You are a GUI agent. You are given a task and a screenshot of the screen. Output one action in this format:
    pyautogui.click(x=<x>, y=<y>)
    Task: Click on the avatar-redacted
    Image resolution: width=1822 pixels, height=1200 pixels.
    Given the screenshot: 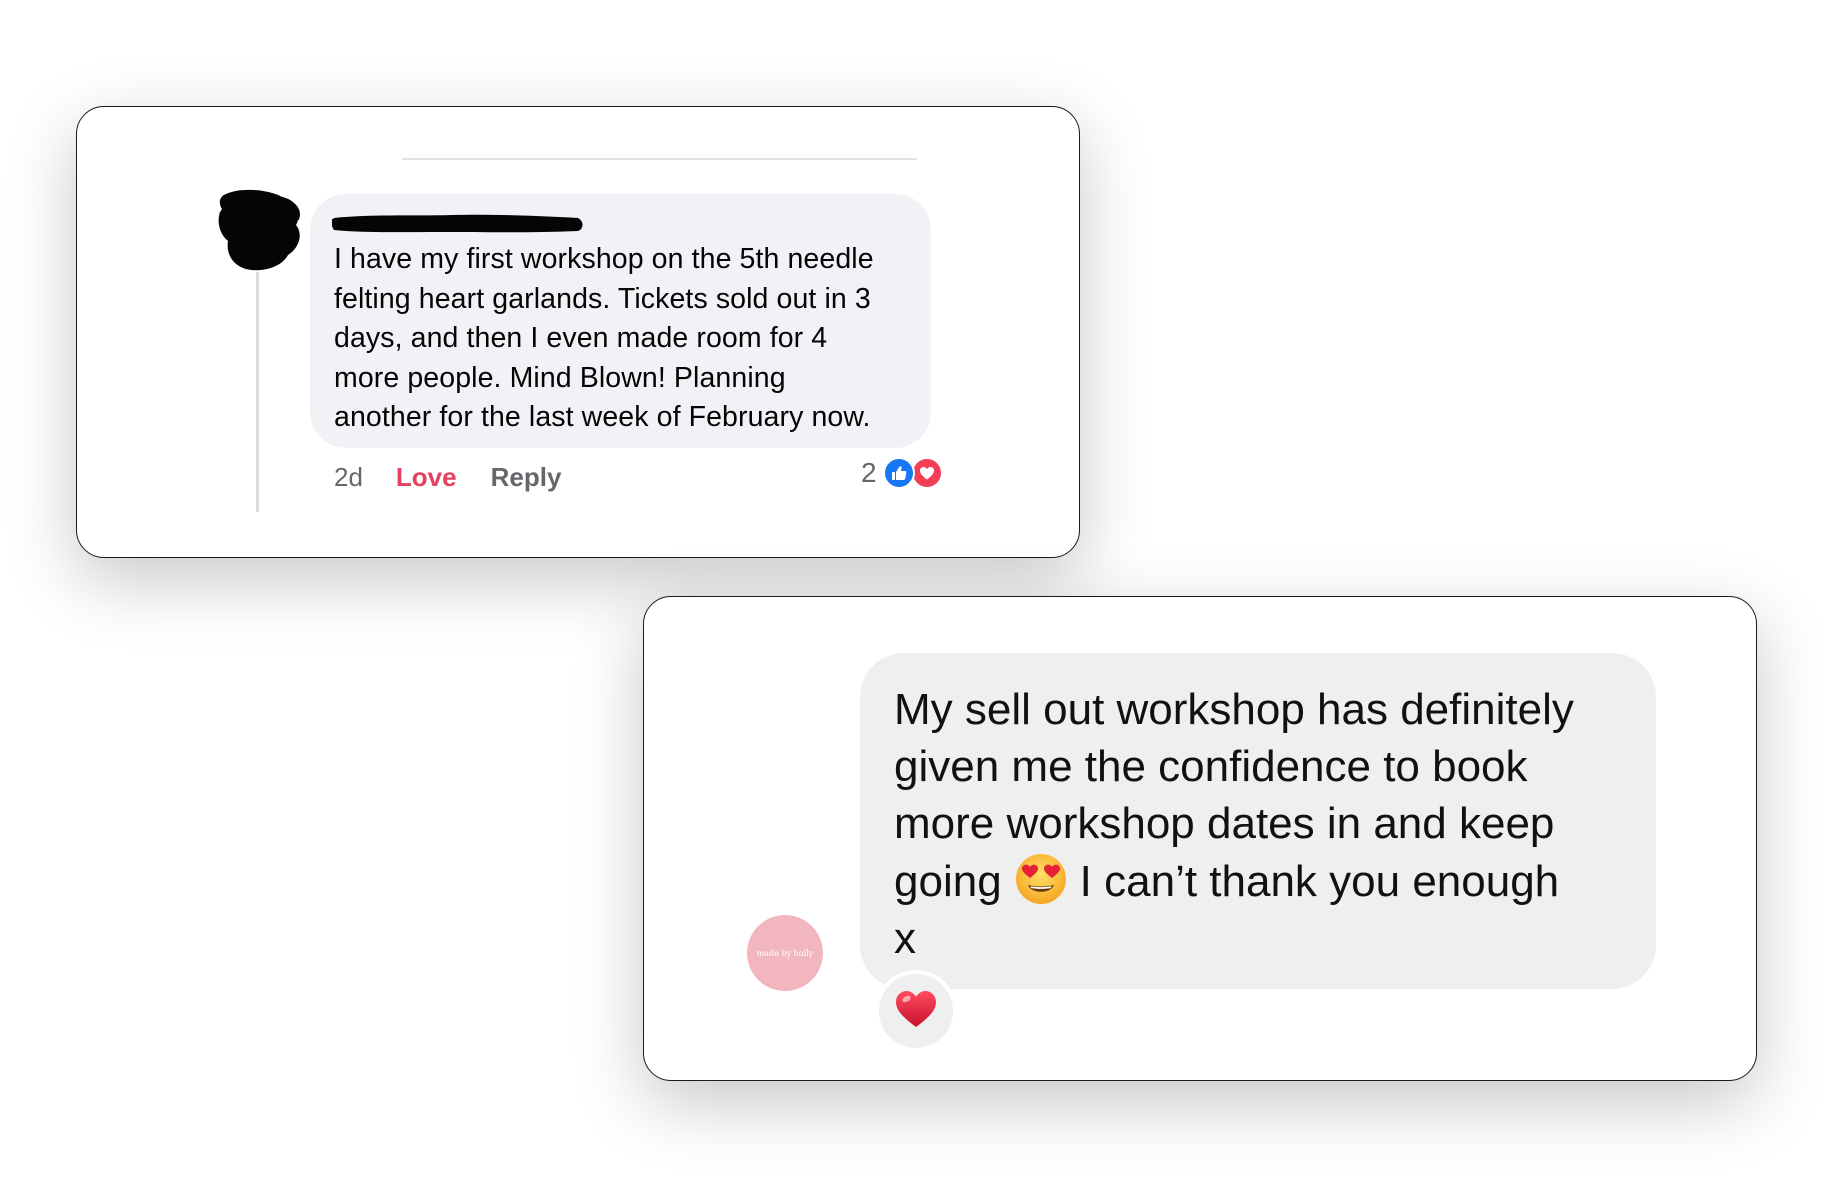 What is the action you would take?
    pyautogui.click(x=258, y=231)
    